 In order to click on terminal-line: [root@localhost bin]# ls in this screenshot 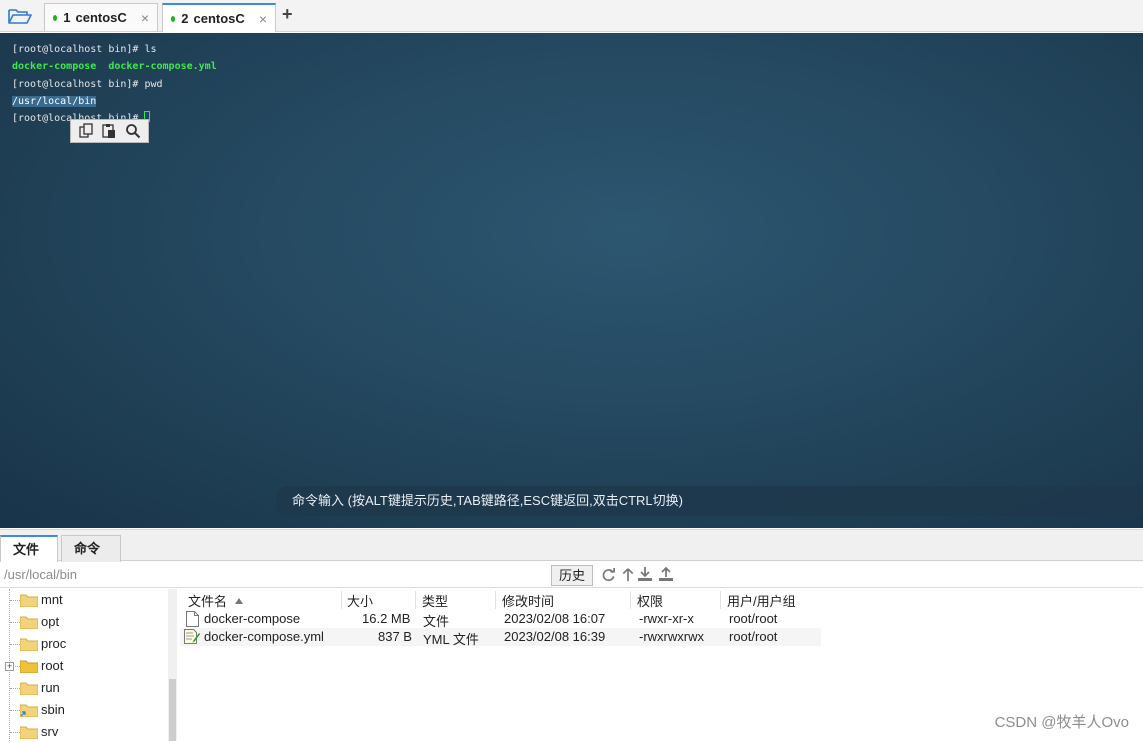, I will do `click(114, 49)`.